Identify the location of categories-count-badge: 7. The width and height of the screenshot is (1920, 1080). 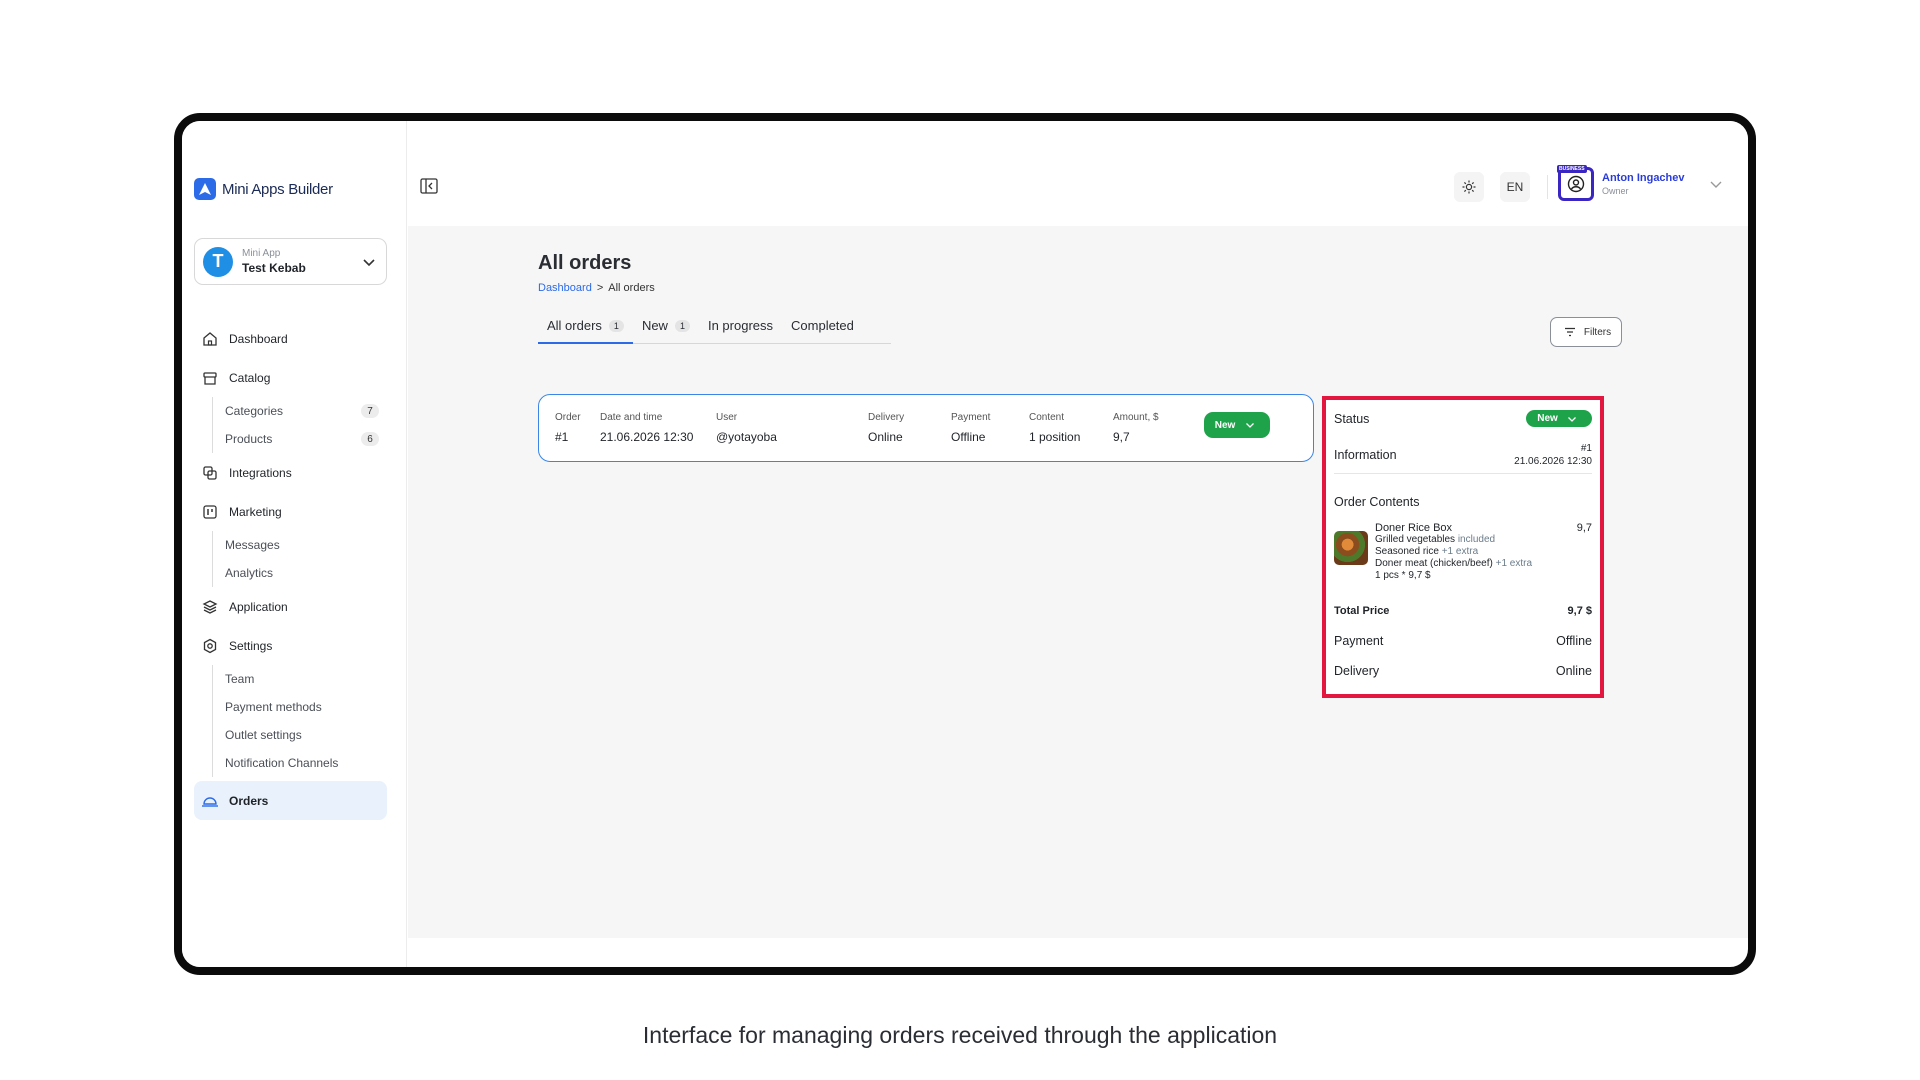
(370, 411).